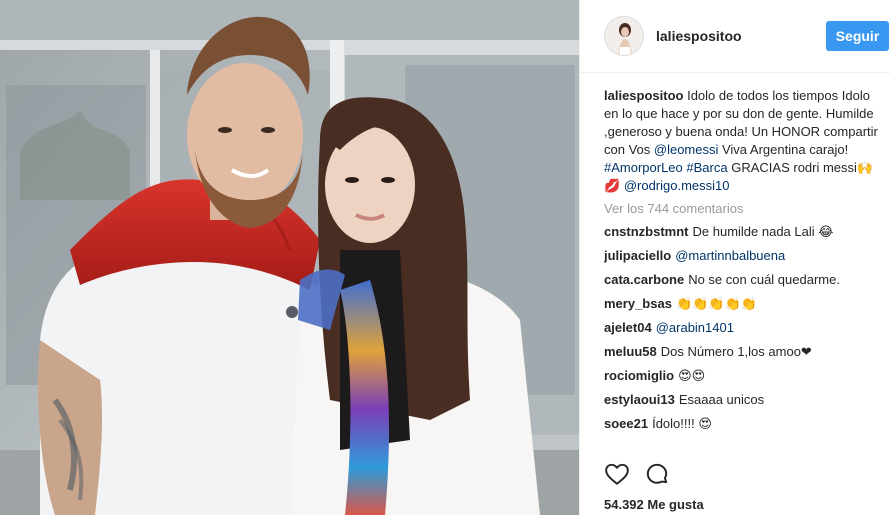  What do you see at coordinates (764, 279) in the screenshot?
I see `comment-text: No se con cuál quedarme.` at bounding box center [764, 279].